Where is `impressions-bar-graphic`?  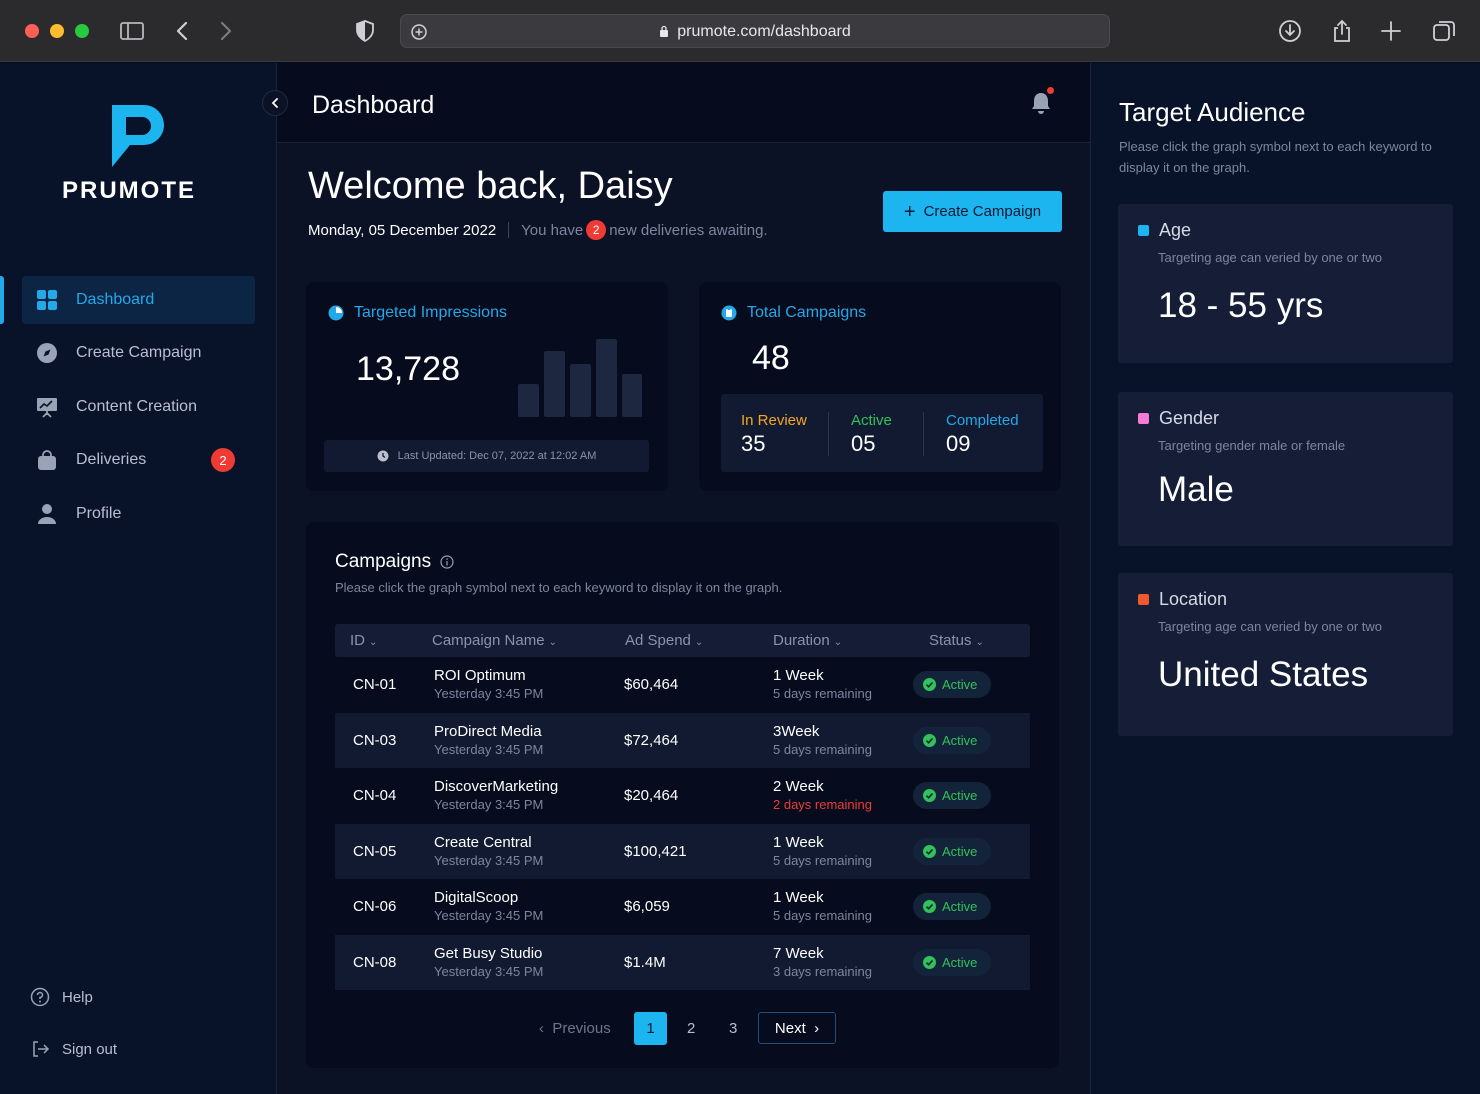
impressions-bar-graphic is located at coordinates (580, 378).